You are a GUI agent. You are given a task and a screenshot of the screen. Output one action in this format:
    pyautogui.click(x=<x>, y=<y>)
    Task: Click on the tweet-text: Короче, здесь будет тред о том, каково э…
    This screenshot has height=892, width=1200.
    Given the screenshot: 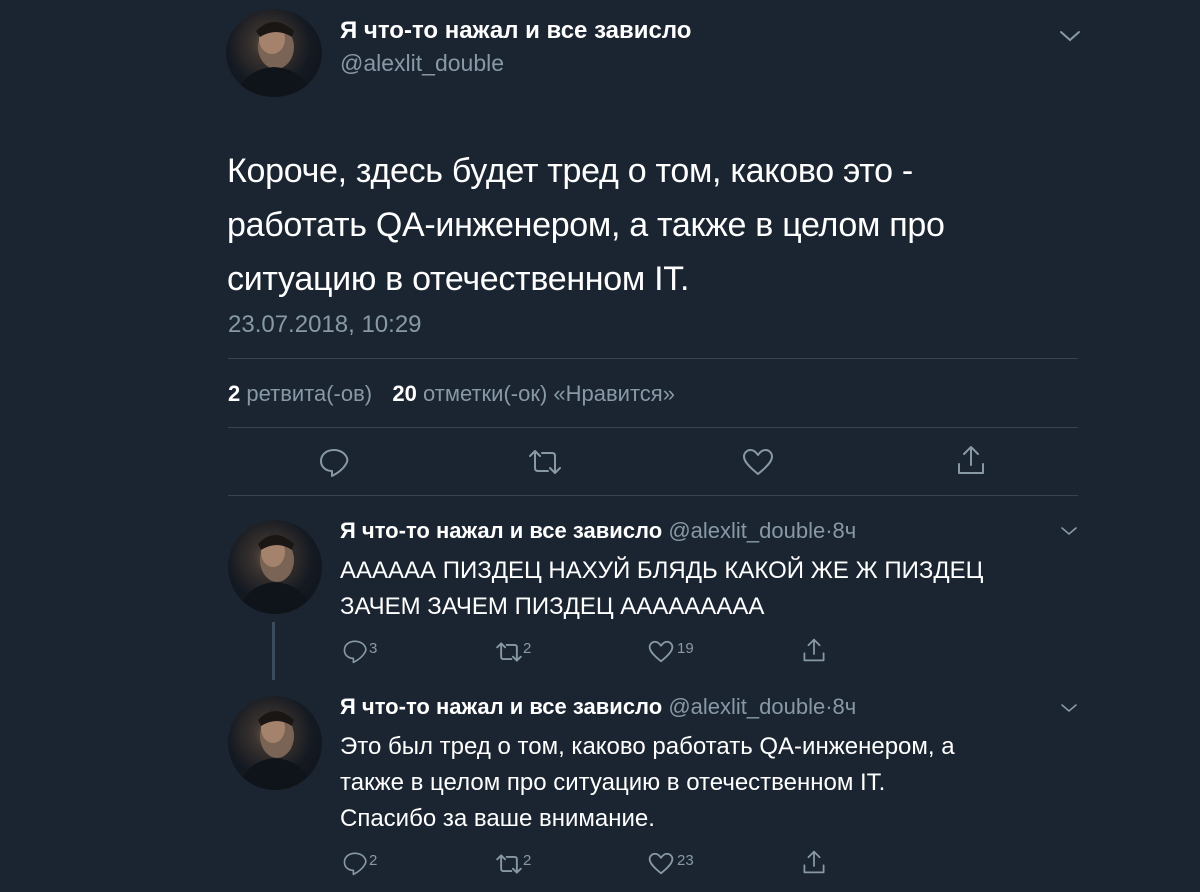 What is the action you would take?
    pyautogui.click(x=586, y=225)
    